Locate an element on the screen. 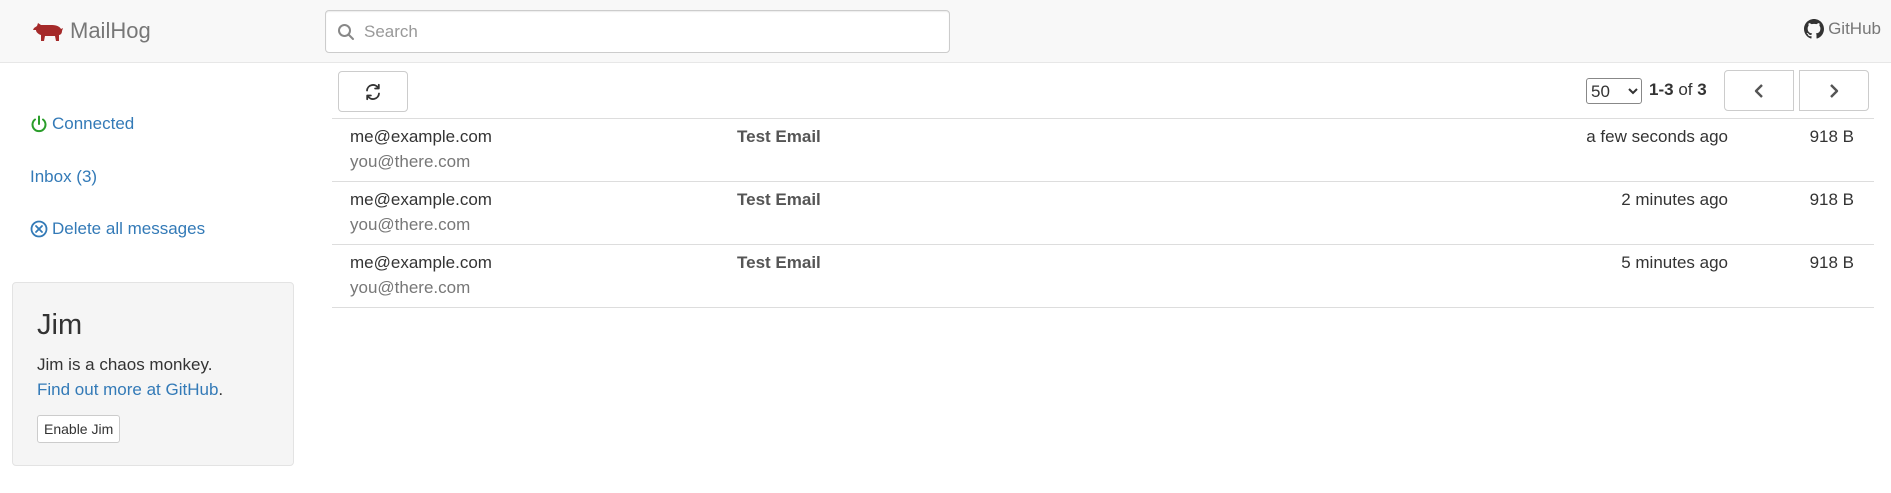 Image resolution: width=1891 pixels, height=493 pixels. next-page-button is located at coordinates (1834, 90).